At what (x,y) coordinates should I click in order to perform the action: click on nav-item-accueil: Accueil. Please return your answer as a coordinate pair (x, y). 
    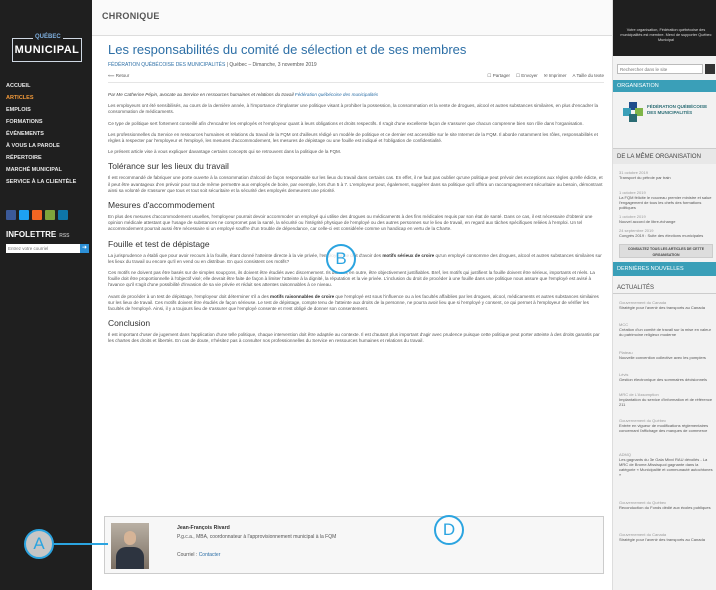
    Looking at the image, I should click on (48, 86).